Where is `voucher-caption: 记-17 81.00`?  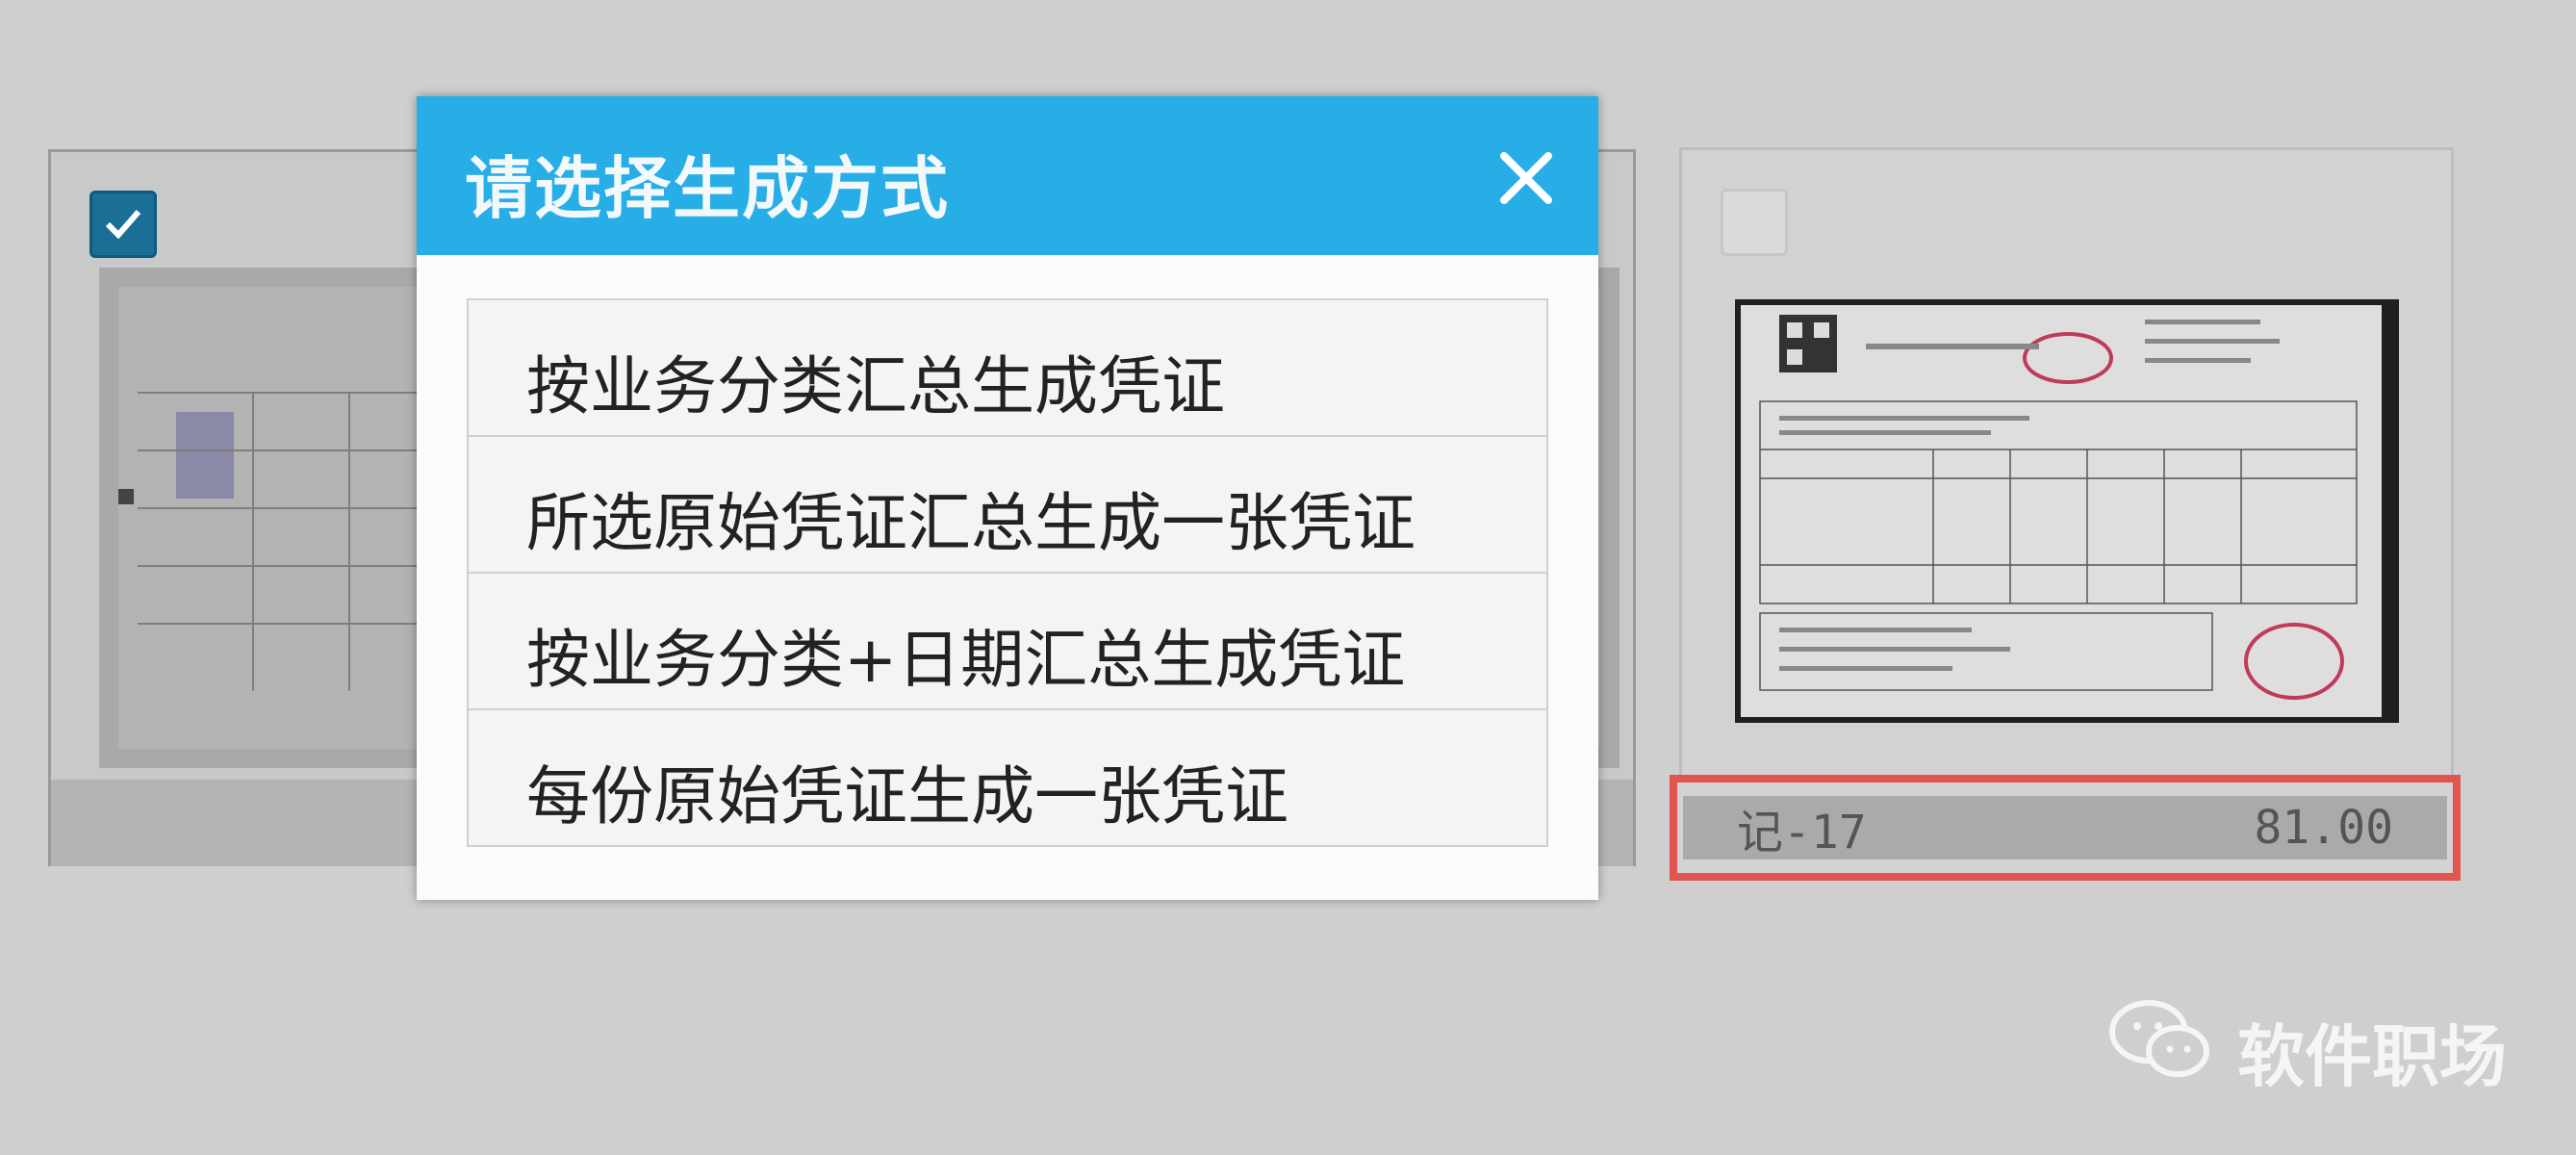
voucher-caption: 记-17 81.00 is located at coordinates (2065, 828).